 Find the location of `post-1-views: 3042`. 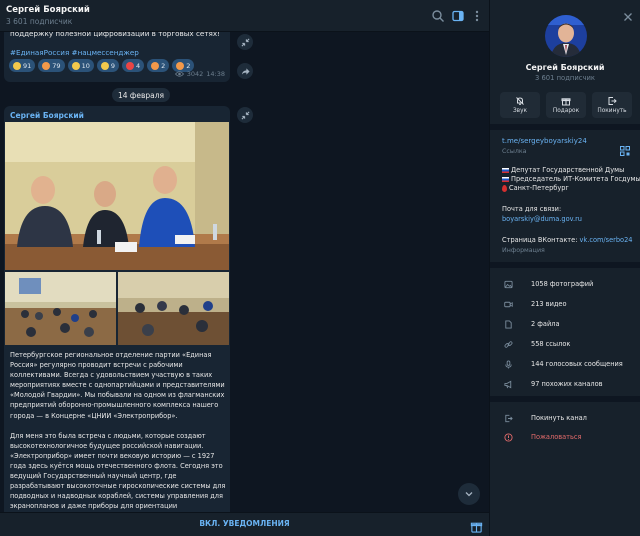

post-1-views: 3042 is located at coordinates (195, 74).